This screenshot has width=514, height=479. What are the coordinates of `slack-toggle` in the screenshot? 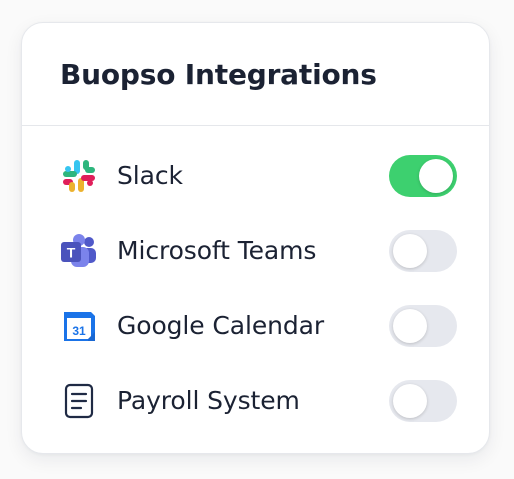 It's located at (423, 175).